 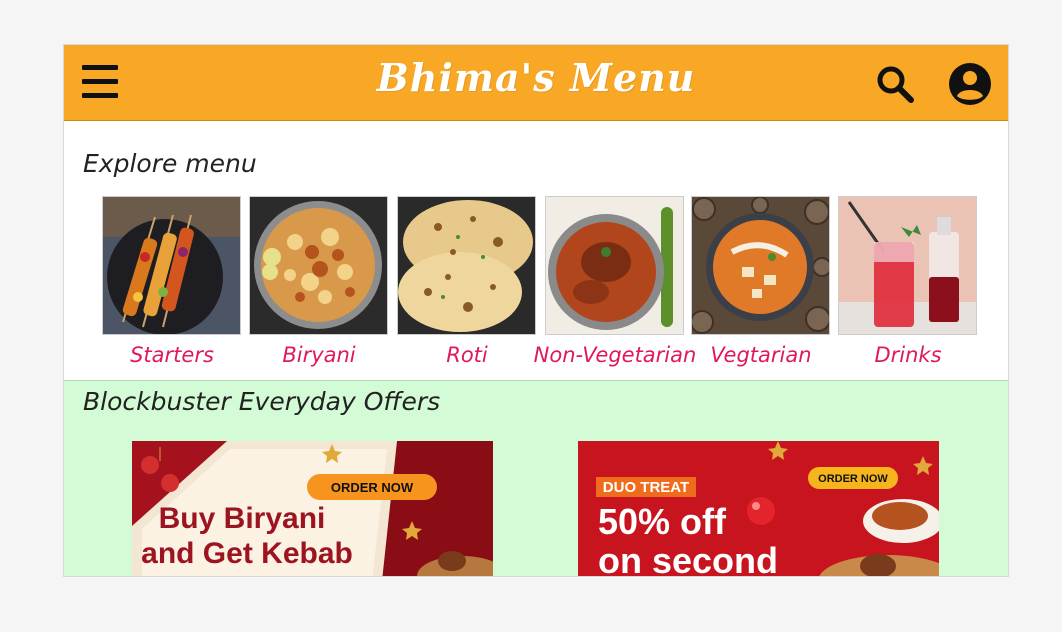 I want to click on offers-heading: Blockbuster Everyday Offers, so click(x=262, y=401).